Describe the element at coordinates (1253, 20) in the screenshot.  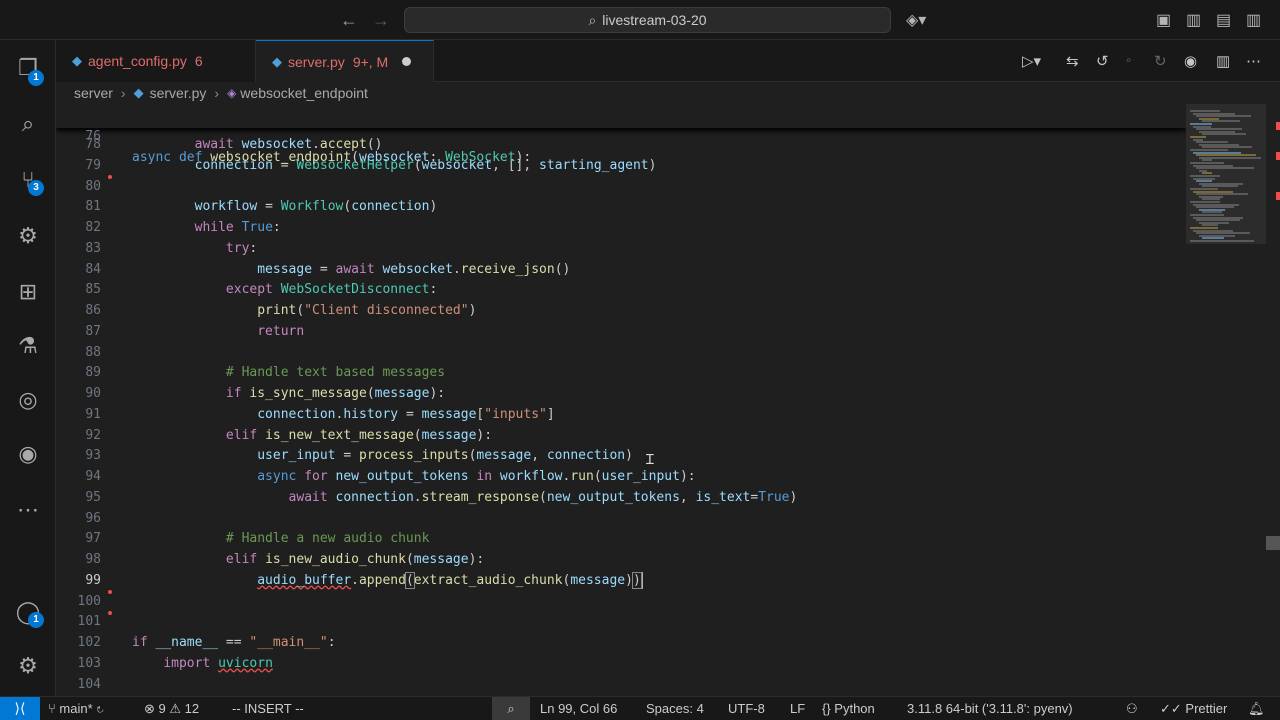
I see `toggle-secondary-sidebar-icon: ▥` at that location.